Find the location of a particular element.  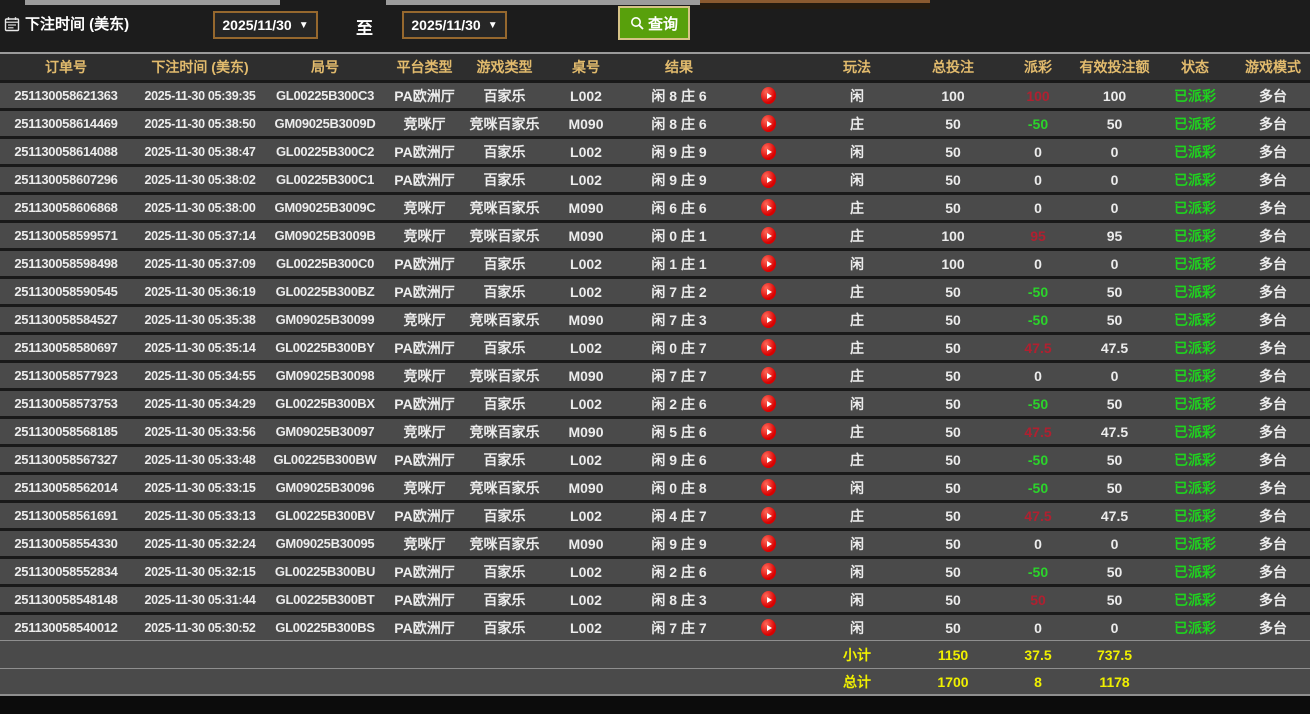

bet-time-cell: 2025-11-30 05:38:47 is located at coordinates (200, 151).